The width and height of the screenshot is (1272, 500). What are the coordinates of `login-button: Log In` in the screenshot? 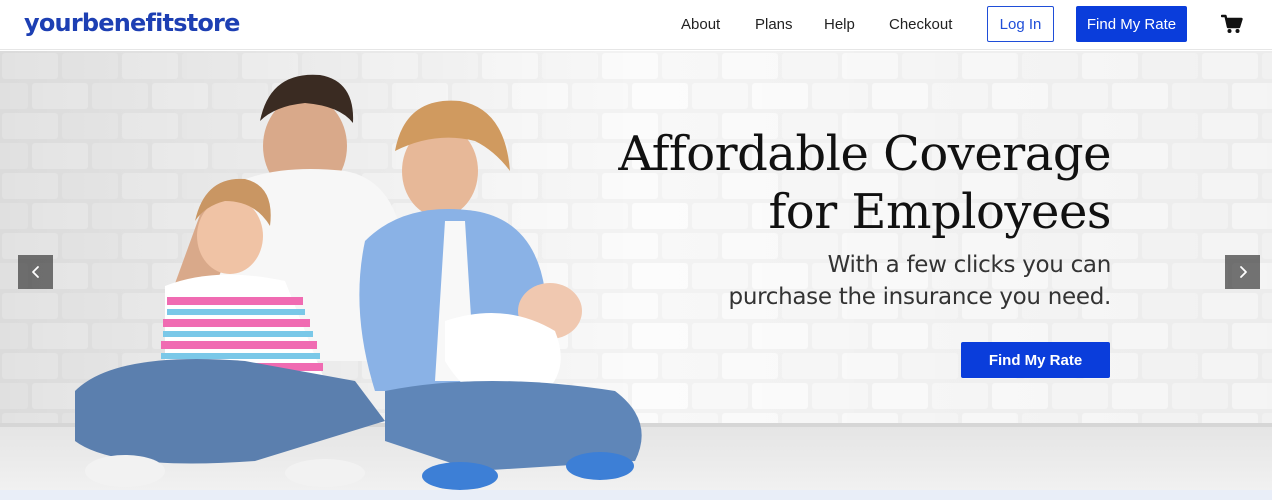 It's located at (1020, 24).